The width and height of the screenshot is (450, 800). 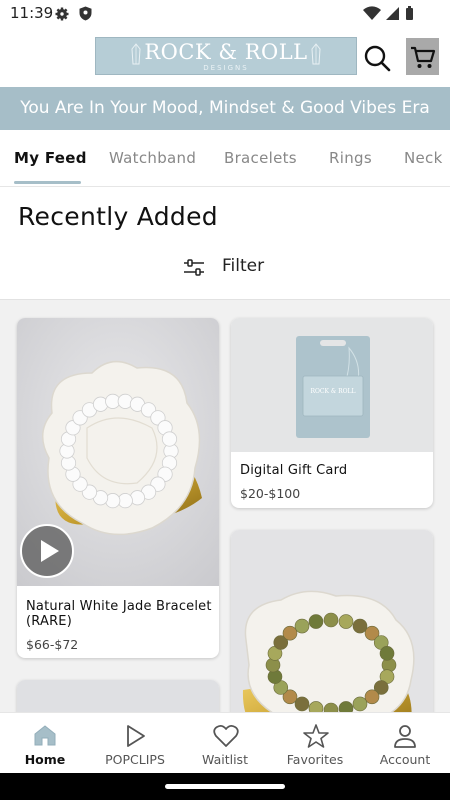 I want to click on product-card: ROCK & ROLL Digital Gift Card $20-$100, so click(x=332, y=413).